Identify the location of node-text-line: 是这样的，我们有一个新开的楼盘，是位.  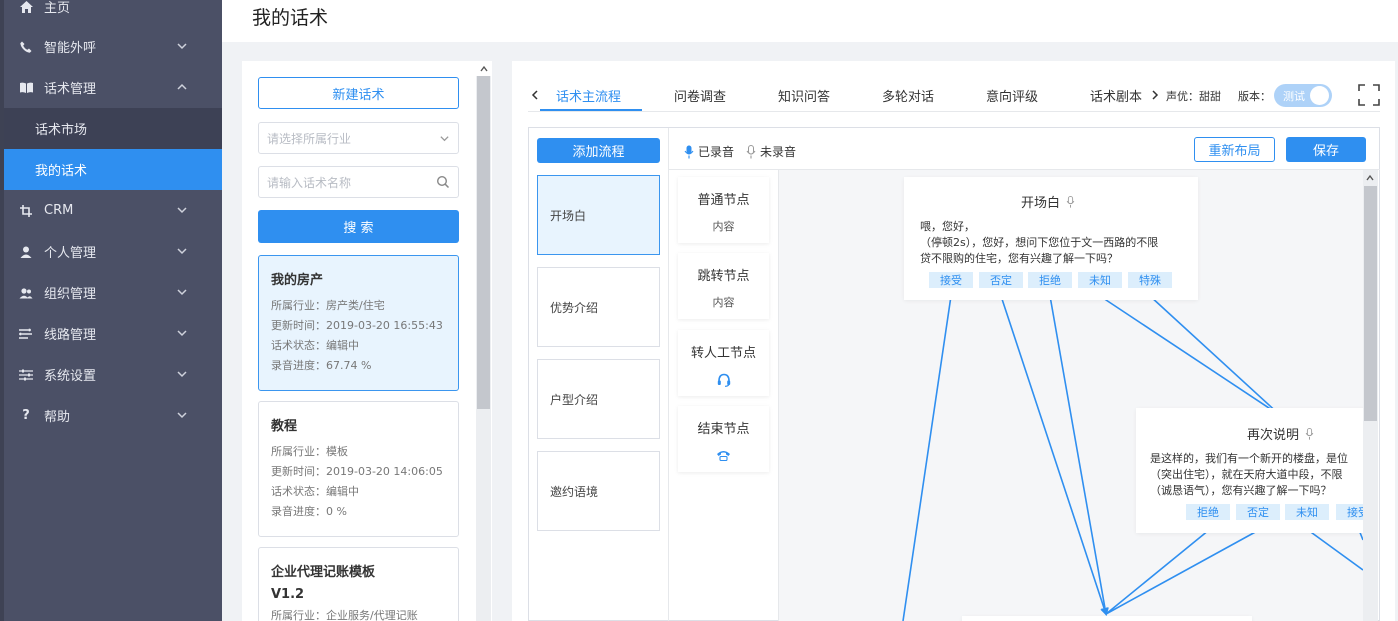
(1249, 458).